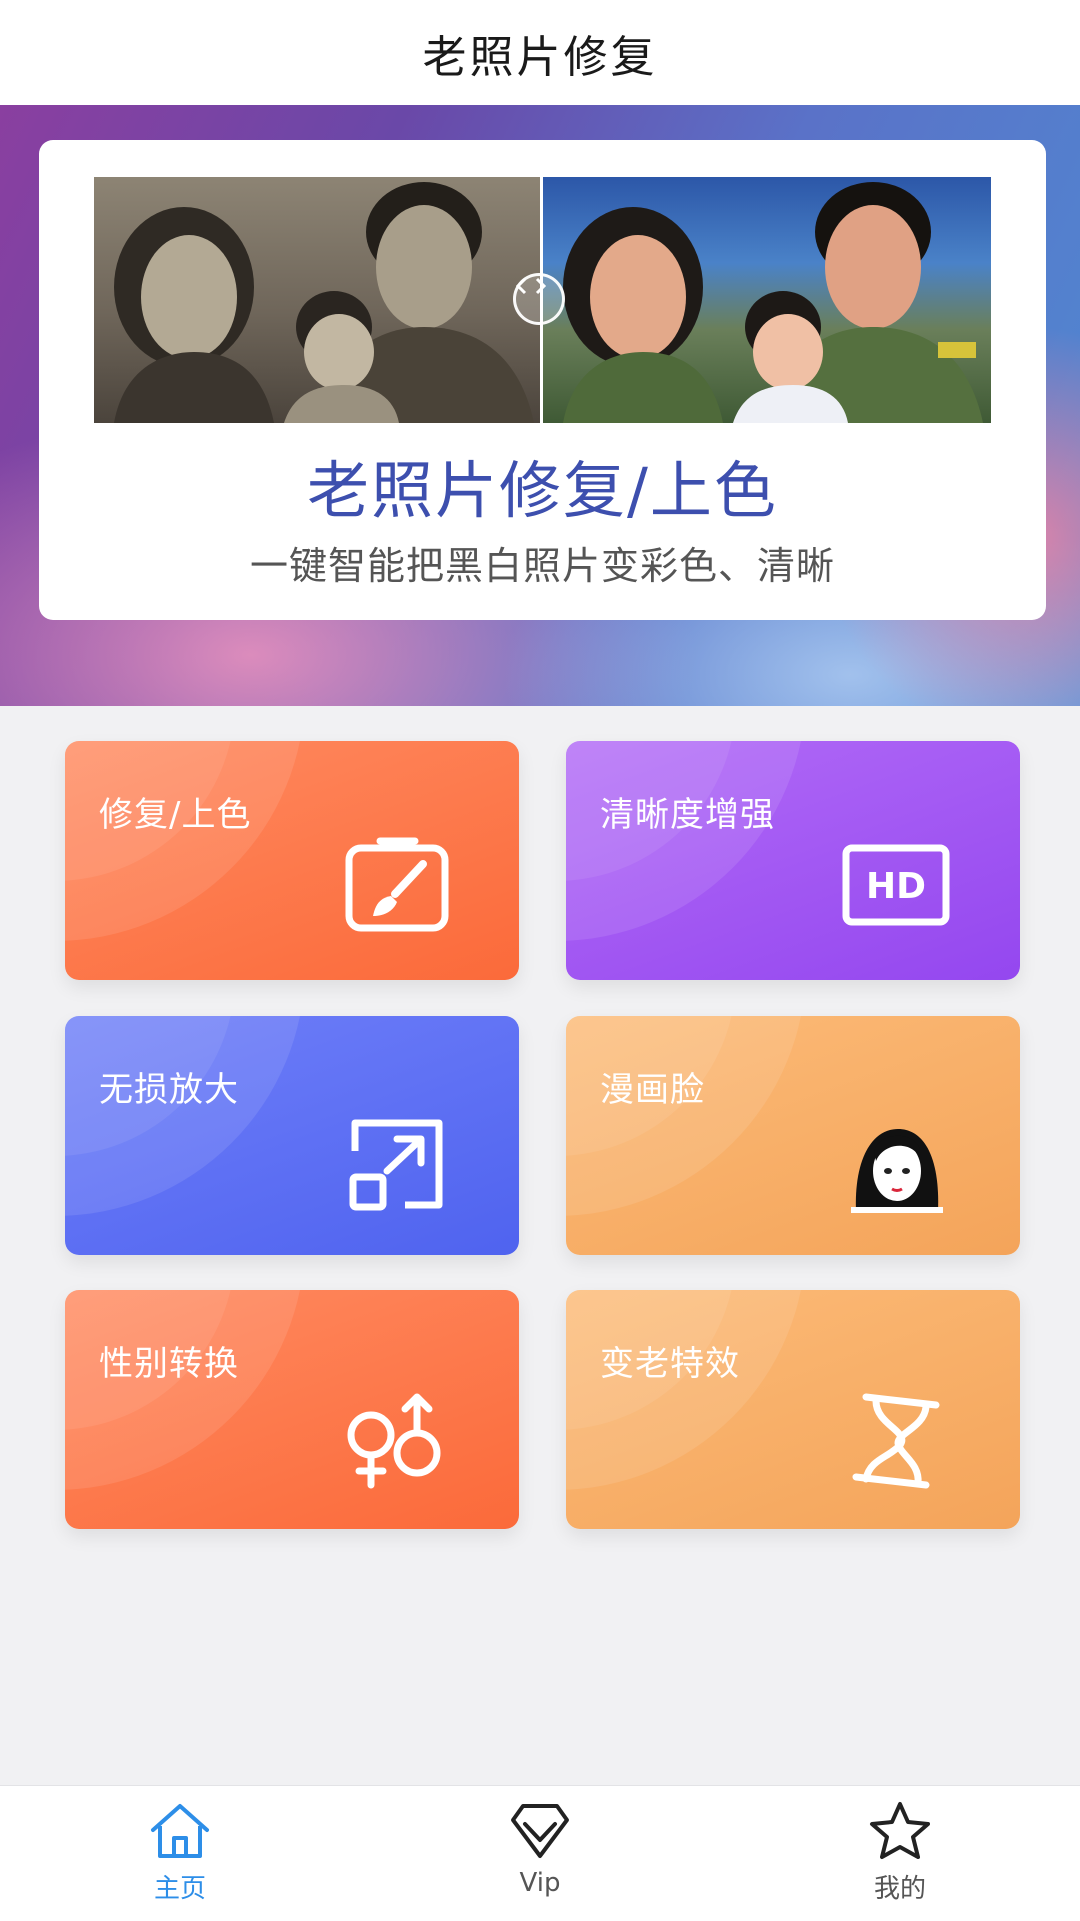  I want to click on feature-label: 修复/上色, so click(175, 815).